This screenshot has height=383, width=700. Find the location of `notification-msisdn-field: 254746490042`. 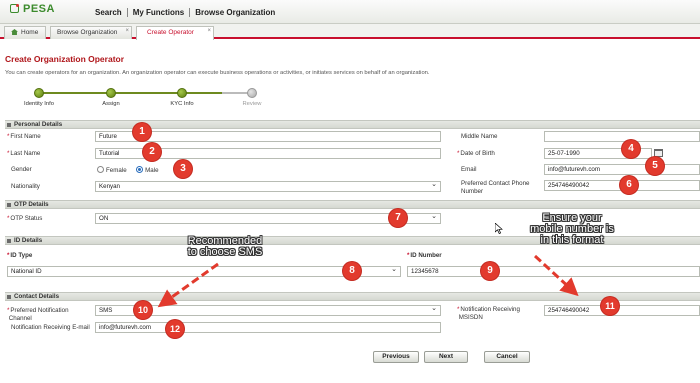

notification-msisdn-field: 254746490042 is located at coordinates (622, 310).